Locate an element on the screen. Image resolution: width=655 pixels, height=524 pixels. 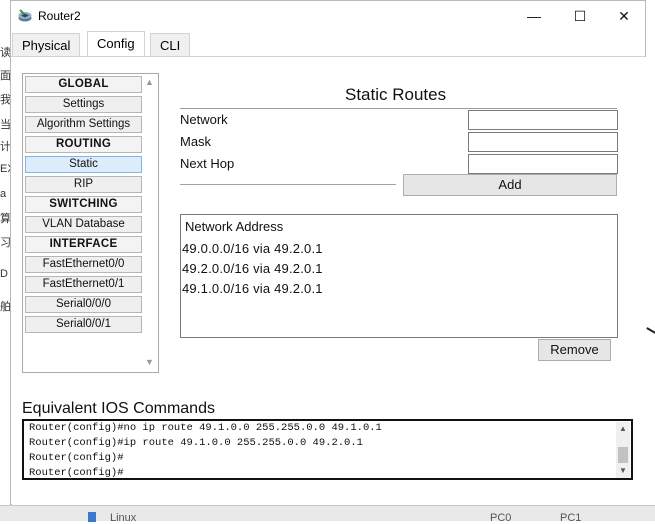
static-routes-divider is located at coordinates (398, 108).